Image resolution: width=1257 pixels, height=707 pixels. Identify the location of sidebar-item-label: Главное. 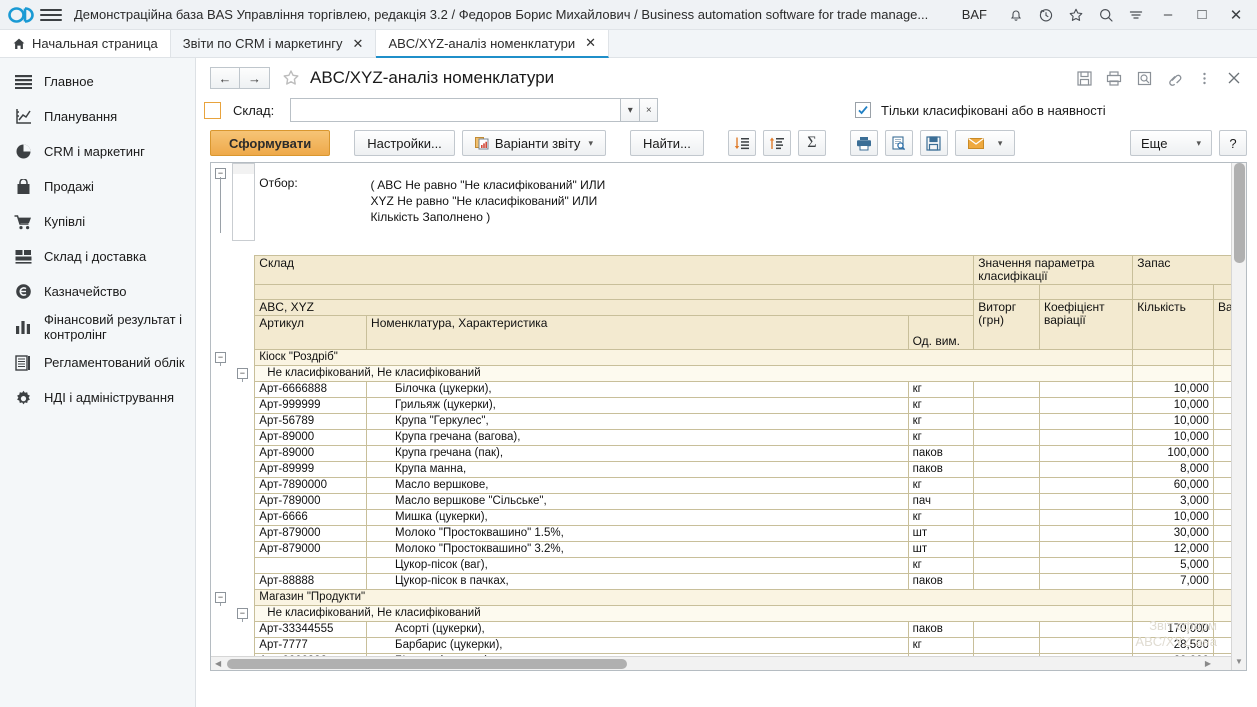
(69, 81).